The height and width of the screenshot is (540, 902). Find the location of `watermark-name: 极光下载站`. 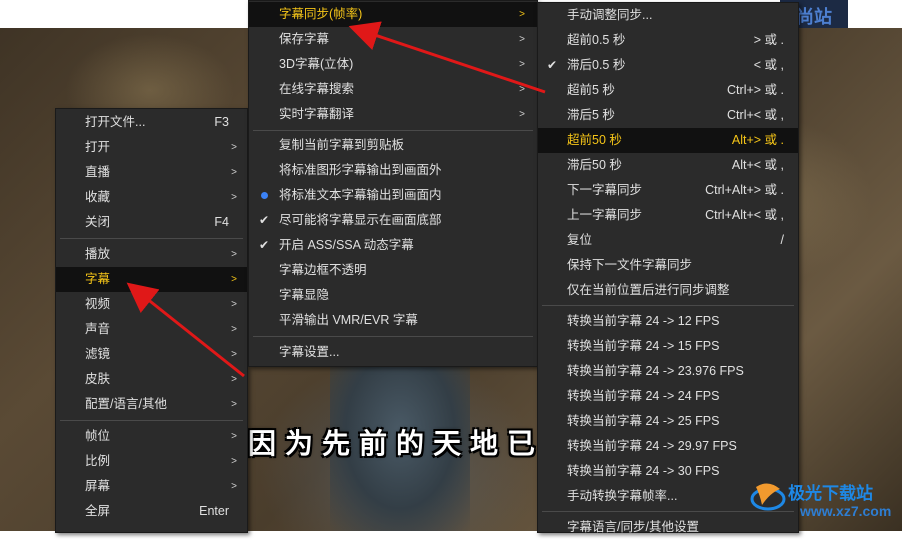

watermark-name: 极光下载站 is located at coordinates (830, 493).